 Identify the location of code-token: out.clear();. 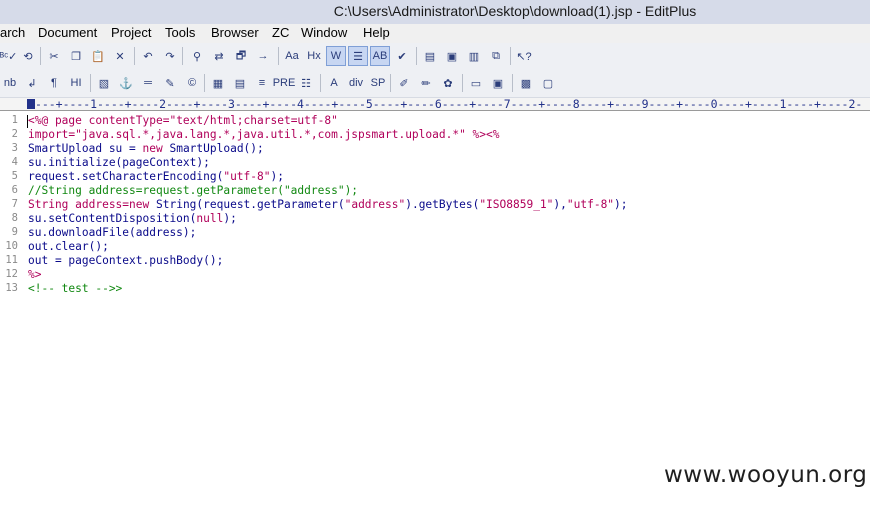
(68, 246).